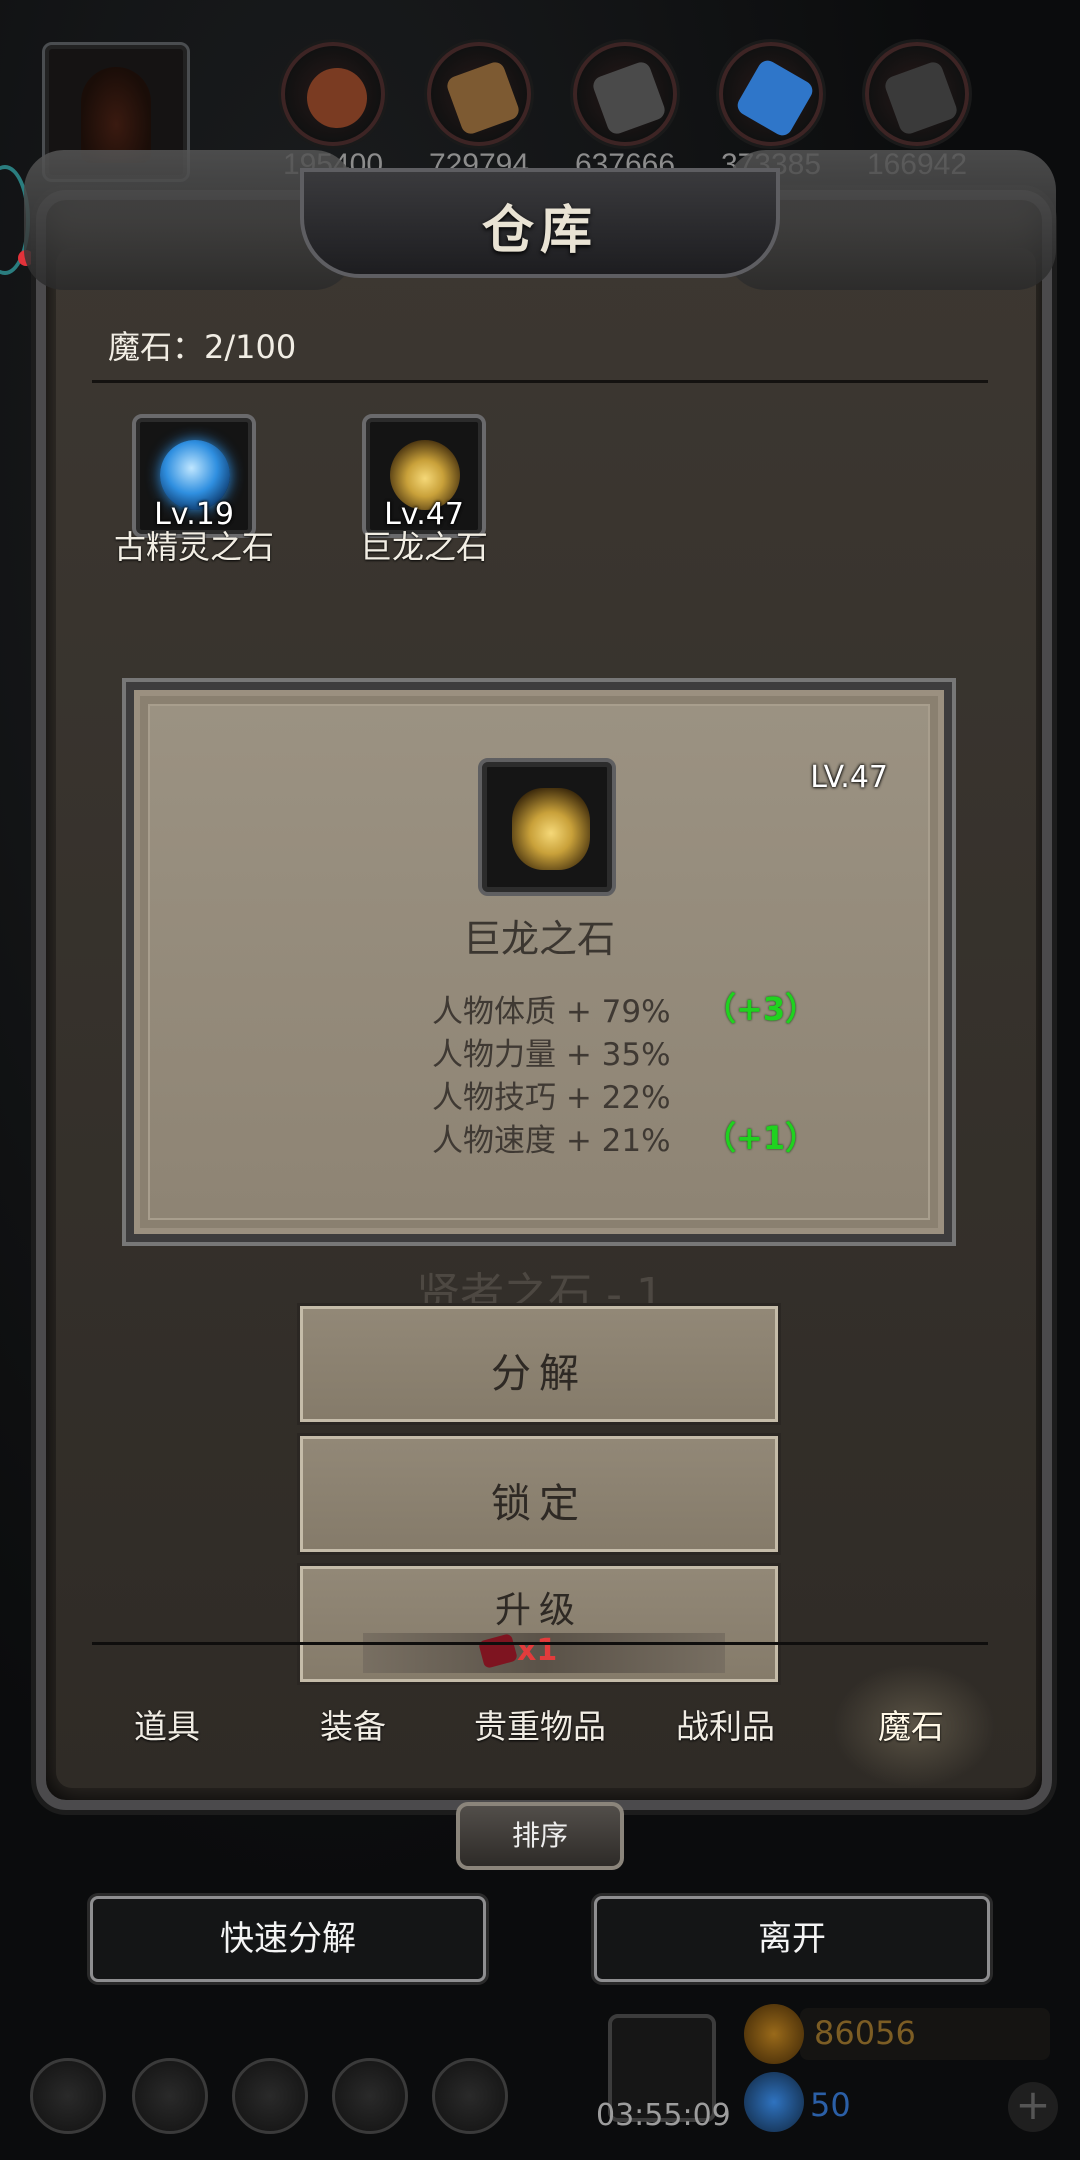  What do you see at coordinates (551, 1141) in the screenshot?
I see `stat-line: 人物速度 + 21%` at bounding box center [551, 1141].